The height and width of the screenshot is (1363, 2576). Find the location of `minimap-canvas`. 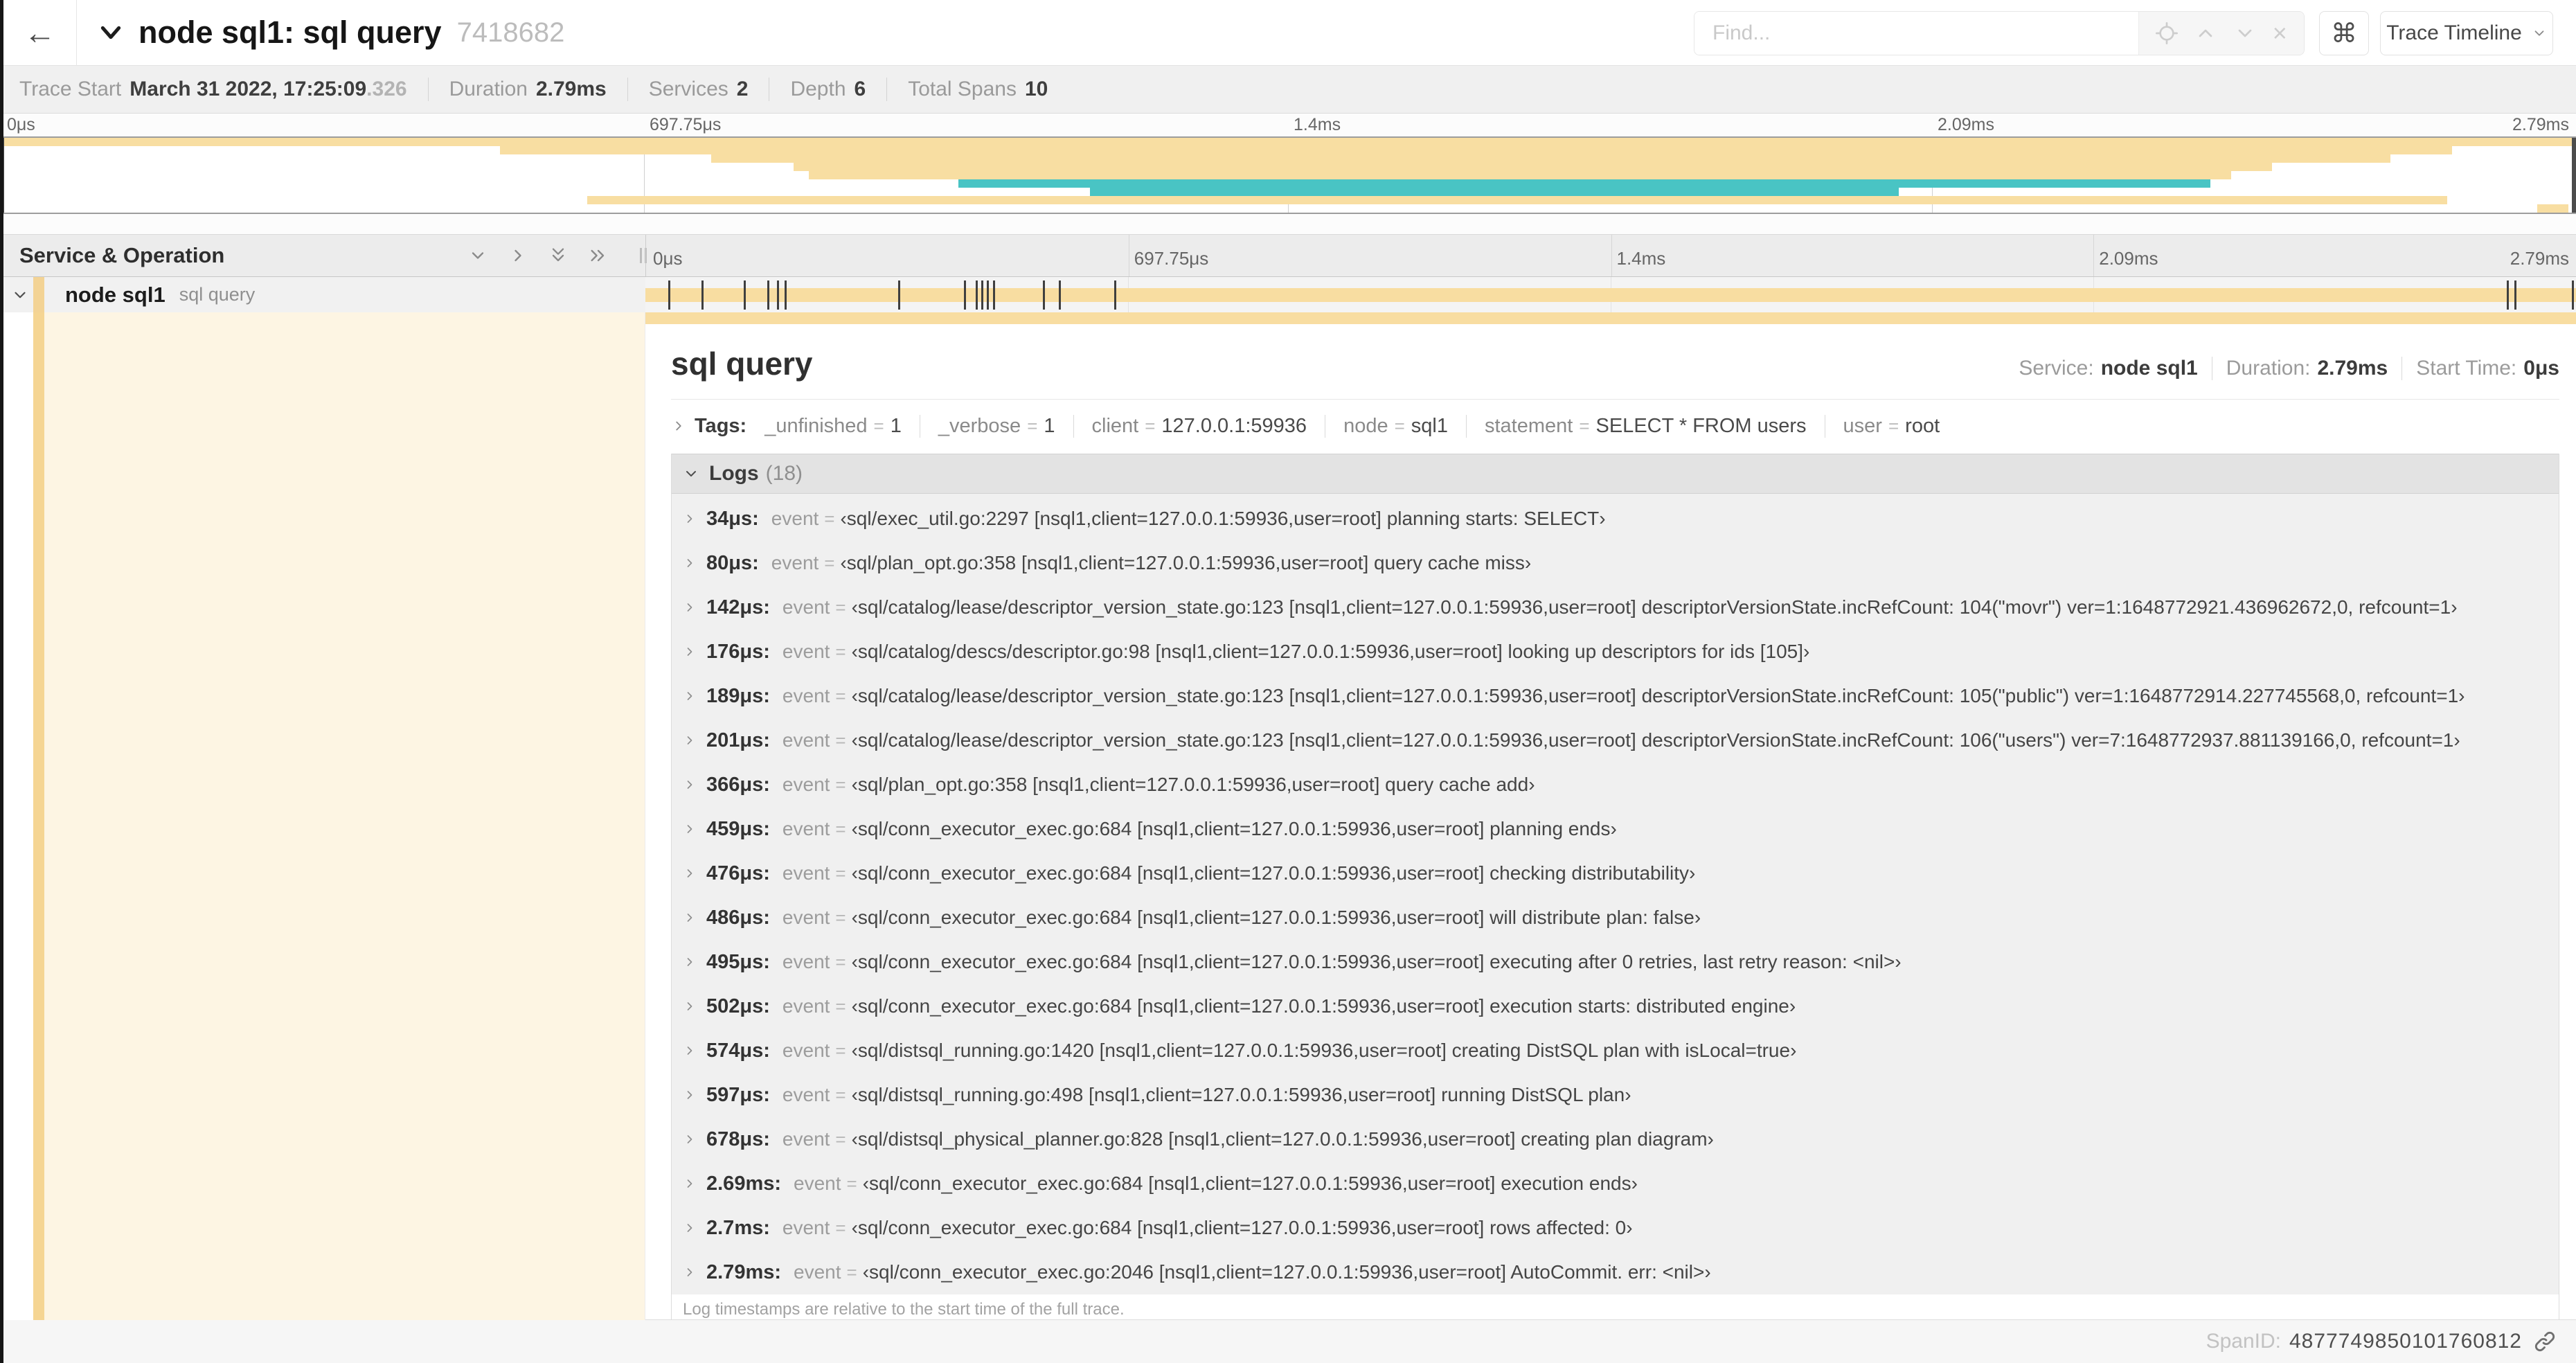

minimap-canvas is located at coordinates (1288, 175).